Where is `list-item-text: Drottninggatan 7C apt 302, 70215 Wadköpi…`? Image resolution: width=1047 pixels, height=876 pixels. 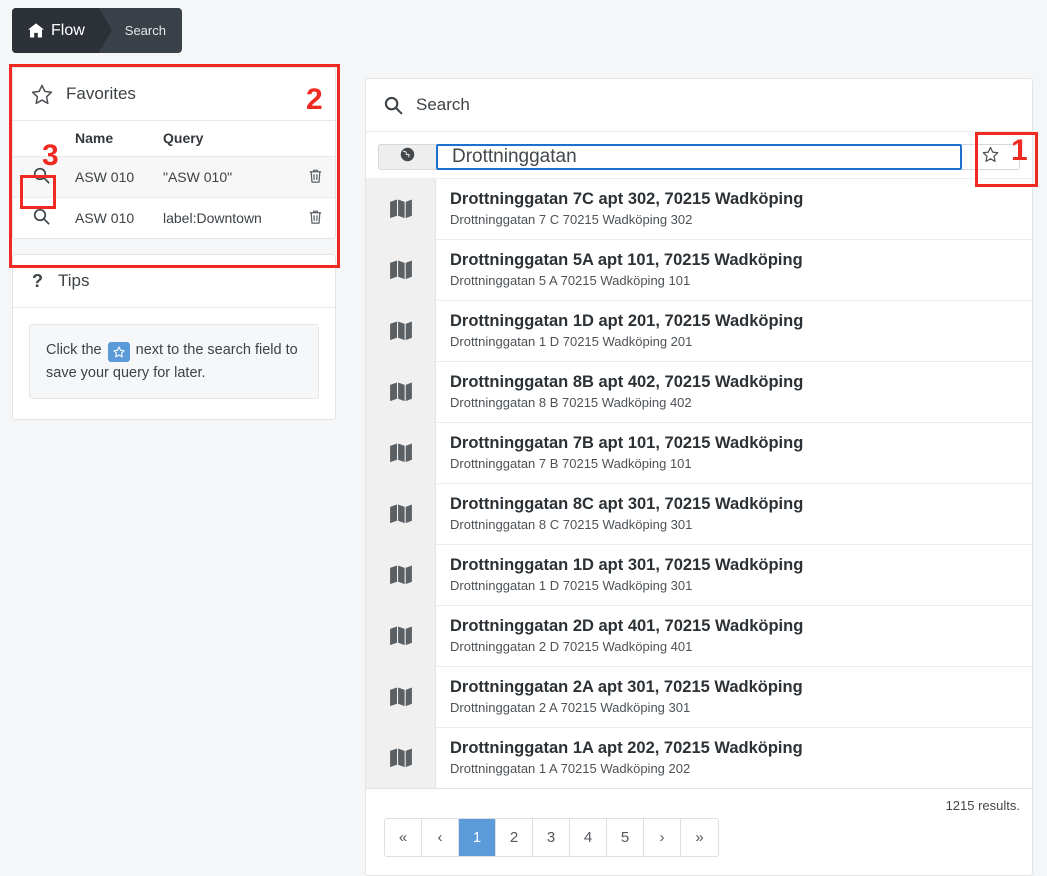 list-item-text: Drottninggatan 7C apt 302, 70215 Wadköpi… is located at coordinates (626, 209).